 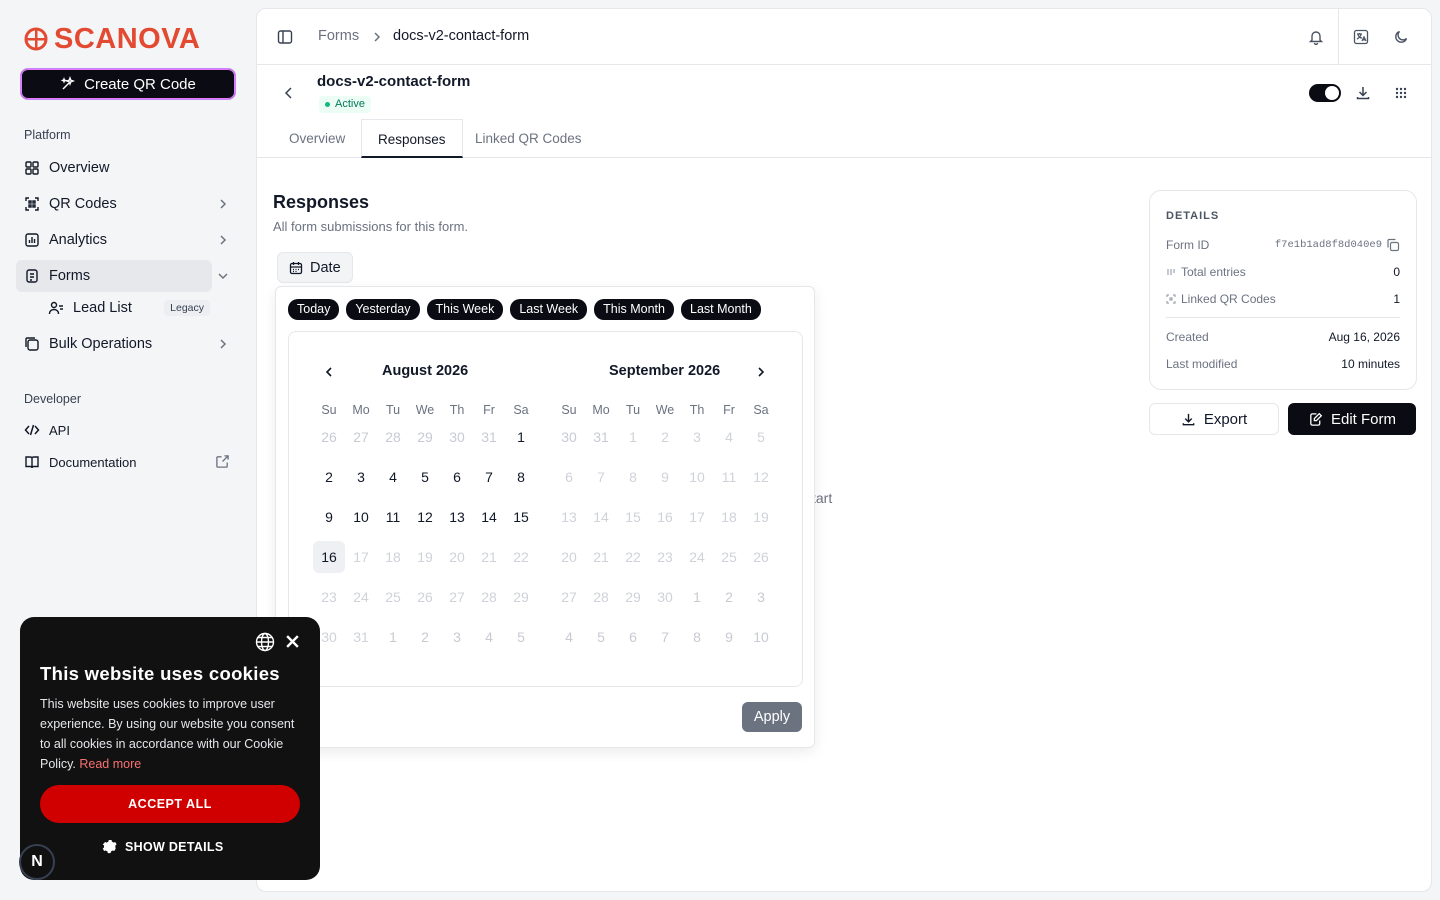 What do you see at coordinates (1316, 37) in the screenshot?
I see `bell-icon` at bounding box center [1316, 37].